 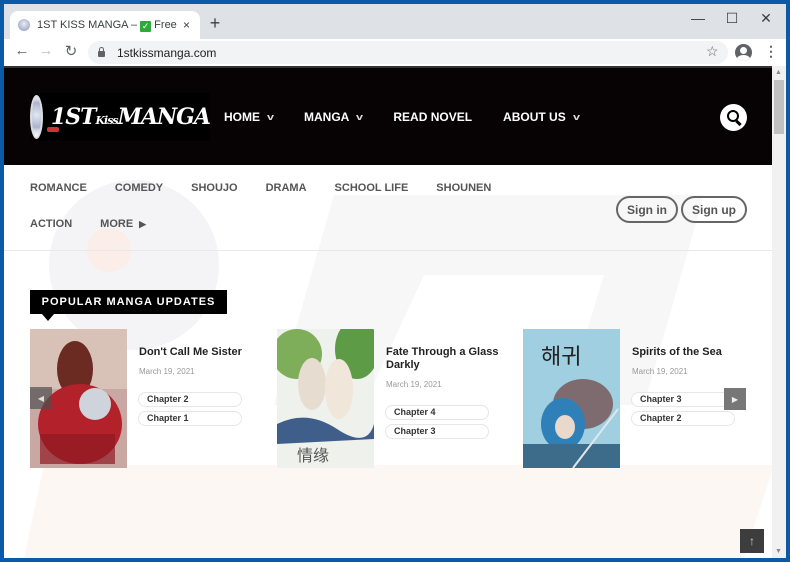 I want to click on profile-avatar-icon, so click(x=743, y=52).